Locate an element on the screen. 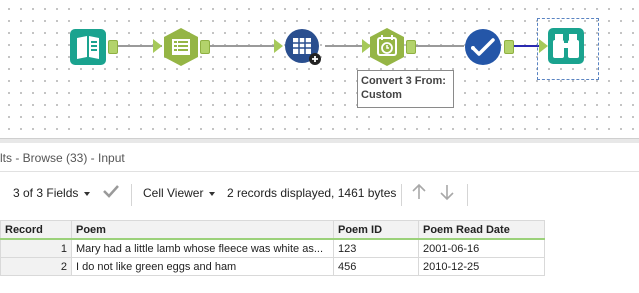 This screenshot has width=639, height=293. poem-cell: I do not like green eggs and ham is located at coordinates (202, 266).